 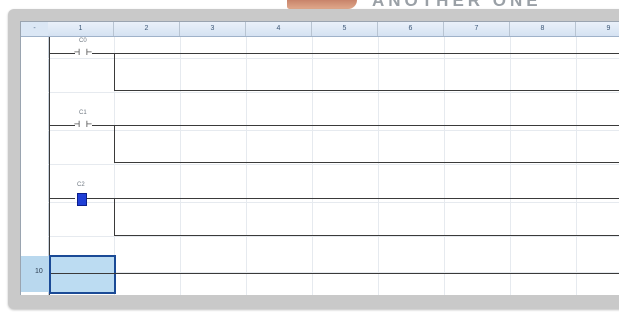 I want to click on end-rung-wire, so click(x=335, y=273).